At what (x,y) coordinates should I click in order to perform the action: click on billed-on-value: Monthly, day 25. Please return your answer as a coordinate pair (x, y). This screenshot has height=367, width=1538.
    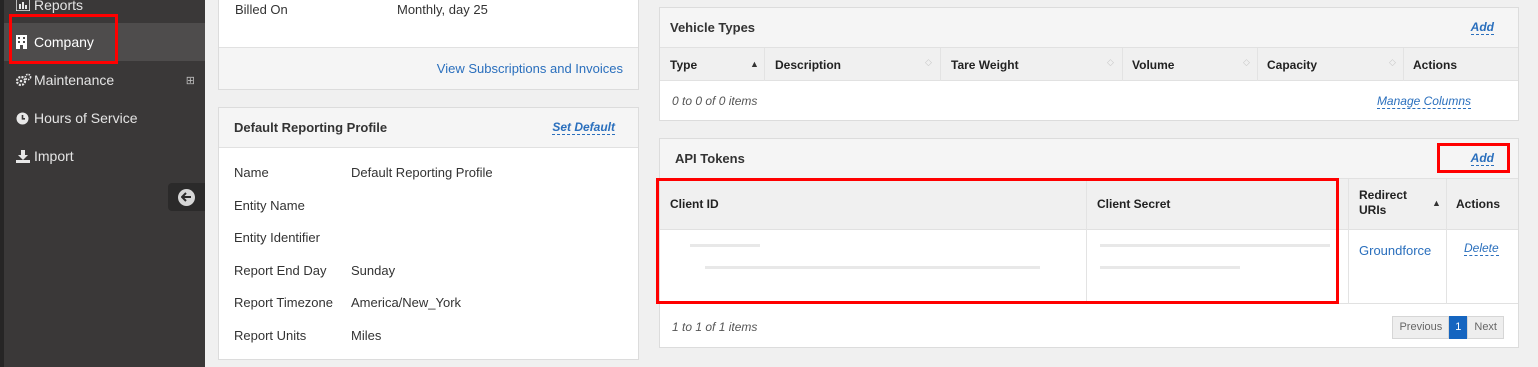
    Looking at the image, I should click on (442, 9).